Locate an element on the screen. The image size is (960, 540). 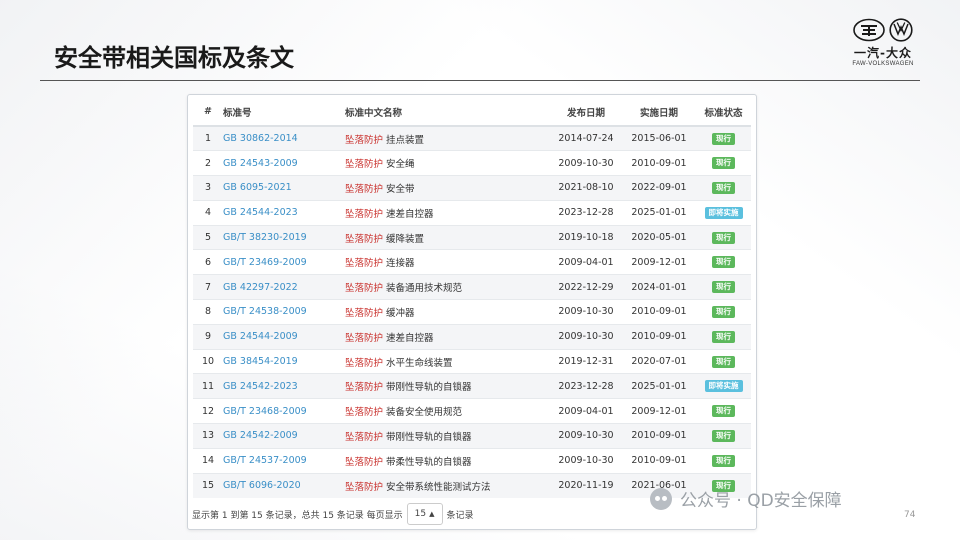
standard-code-text: GB 42297-2022 is located at coordinates (260, 287).